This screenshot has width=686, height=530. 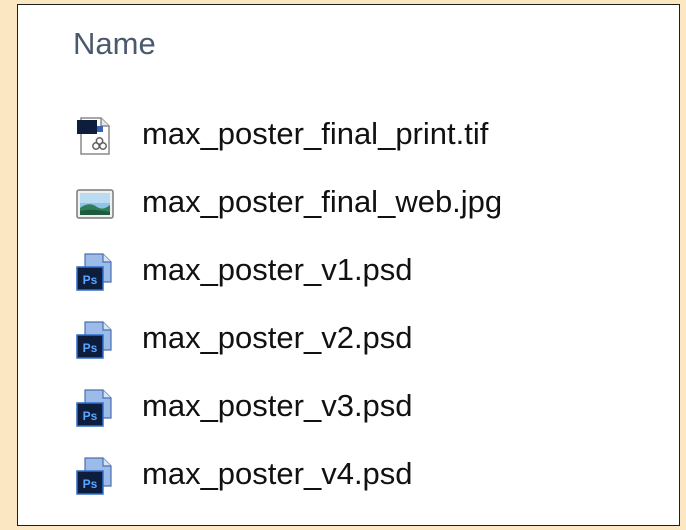 I want to click on file-name: max_poster_v4.psd, so click(x=277, y=473).